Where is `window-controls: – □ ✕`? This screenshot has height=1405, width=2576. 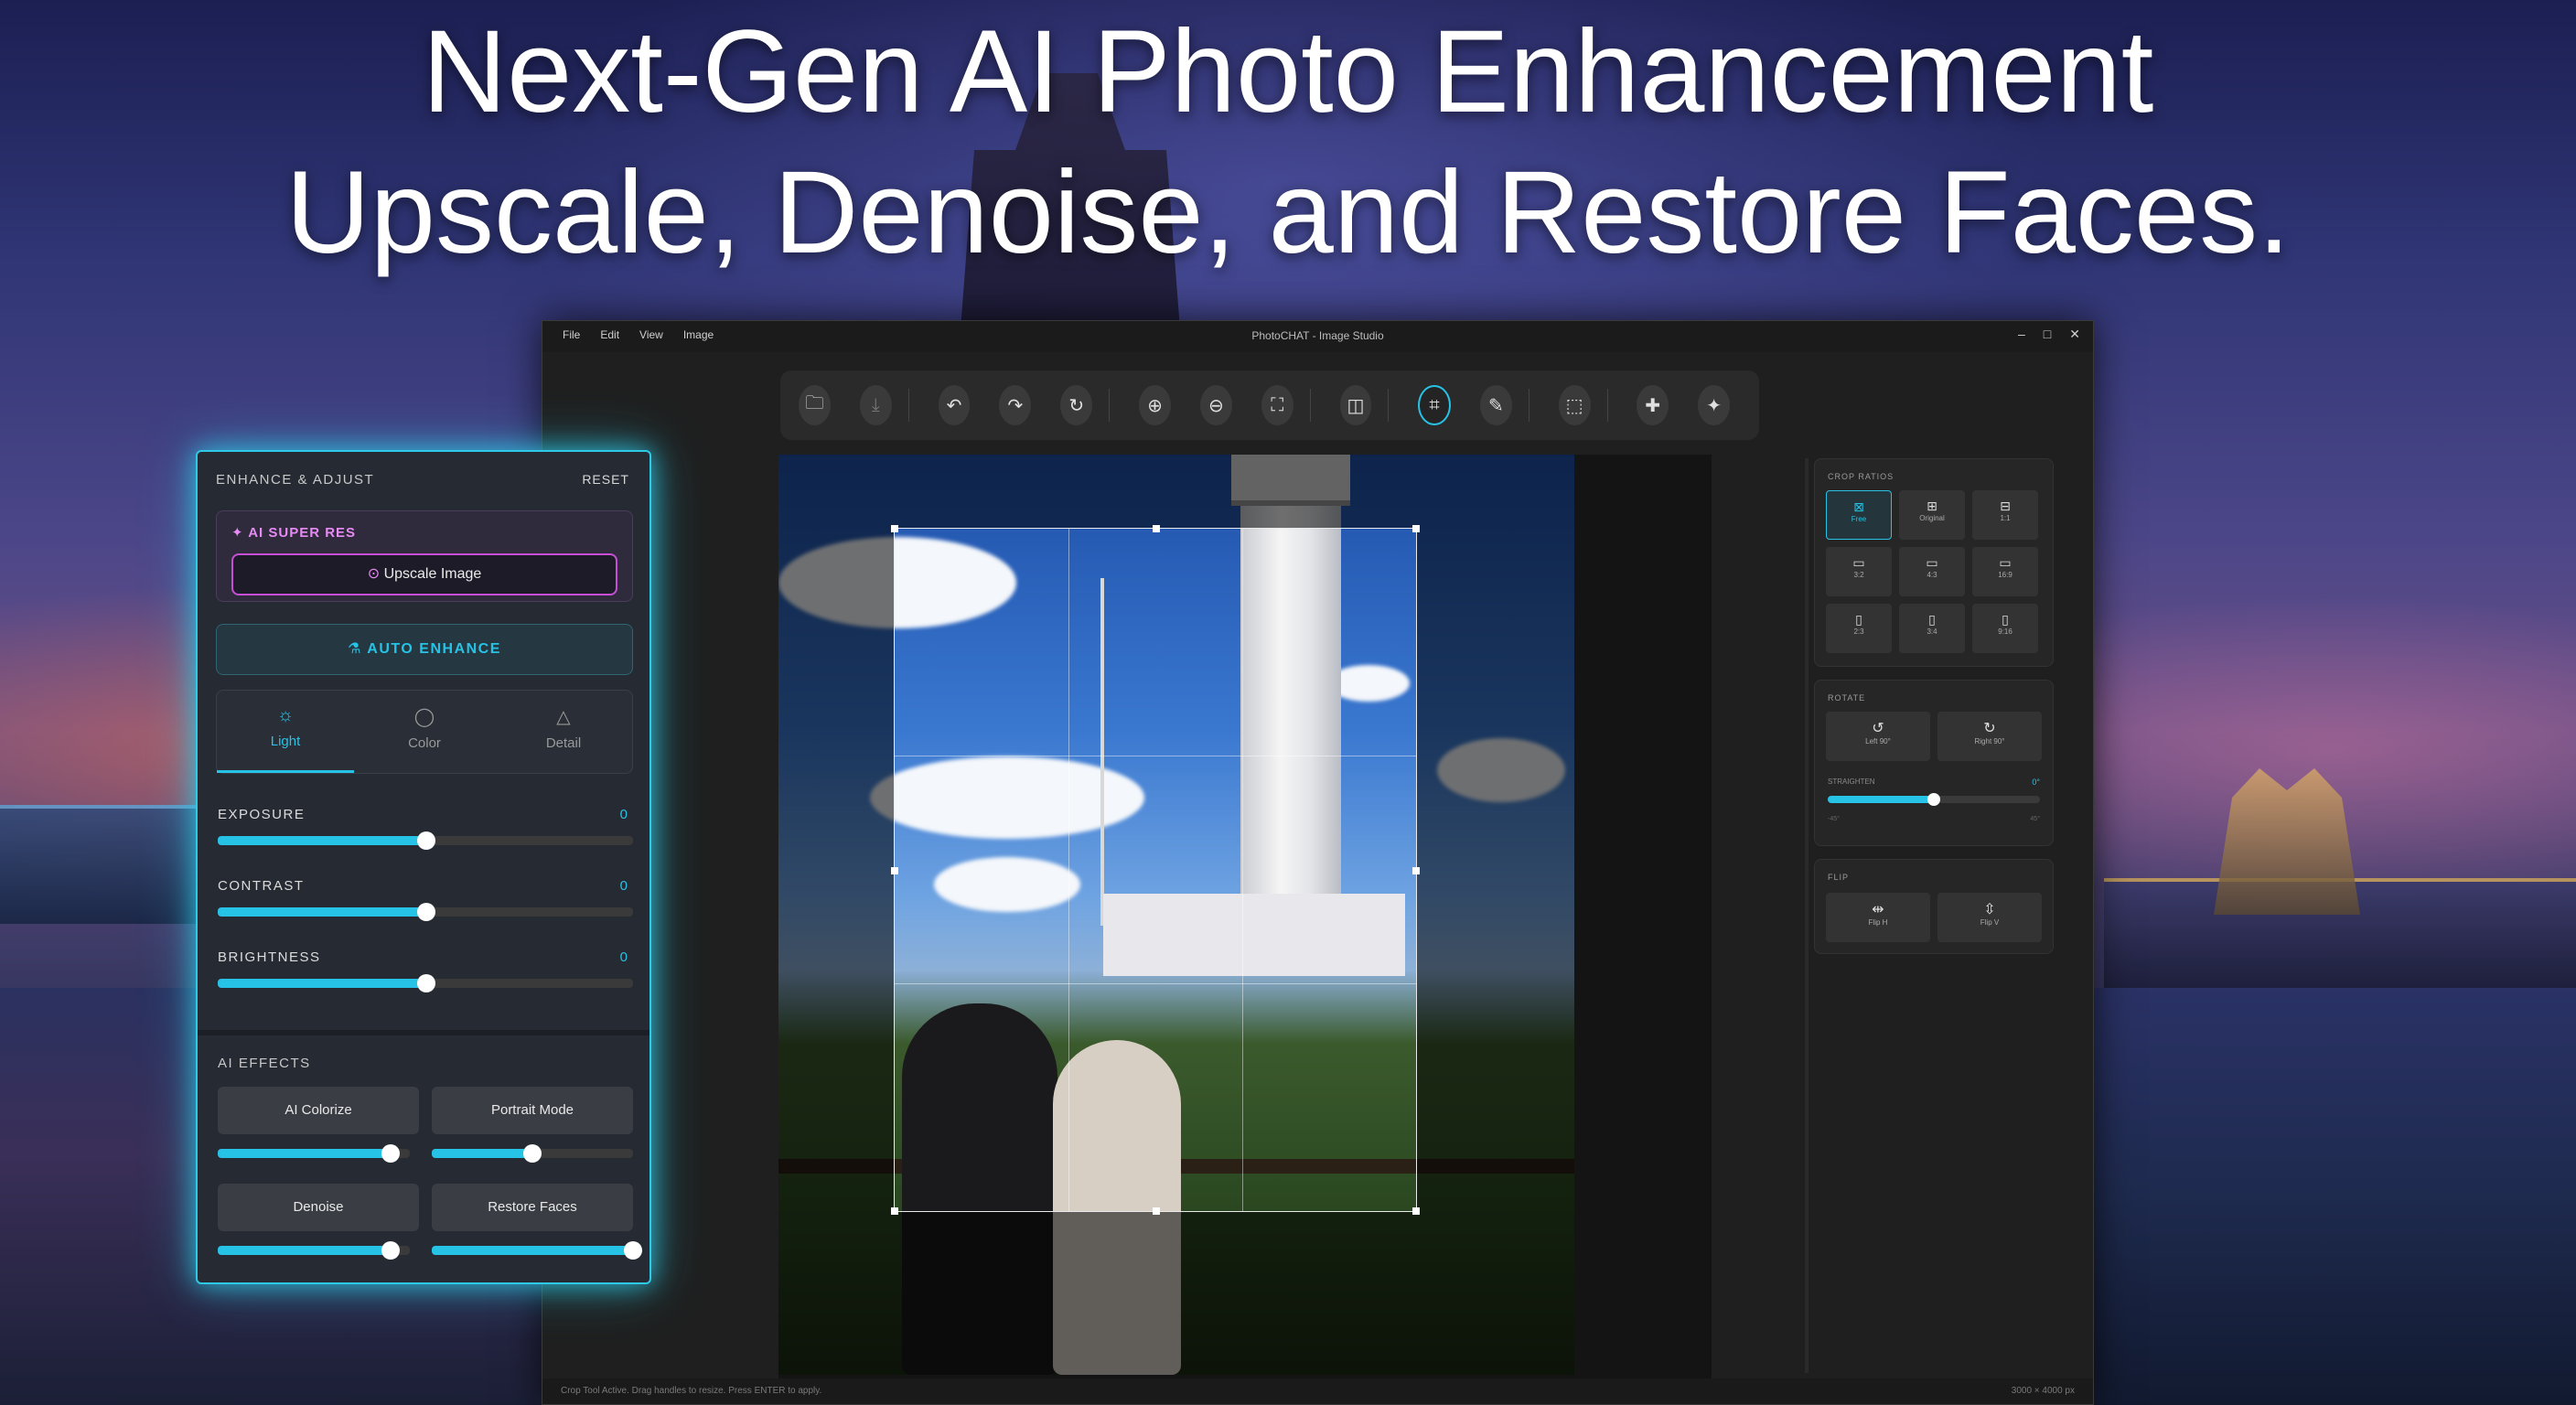 window-controls: – □ ✕ is located at coordinates (2049, 334).